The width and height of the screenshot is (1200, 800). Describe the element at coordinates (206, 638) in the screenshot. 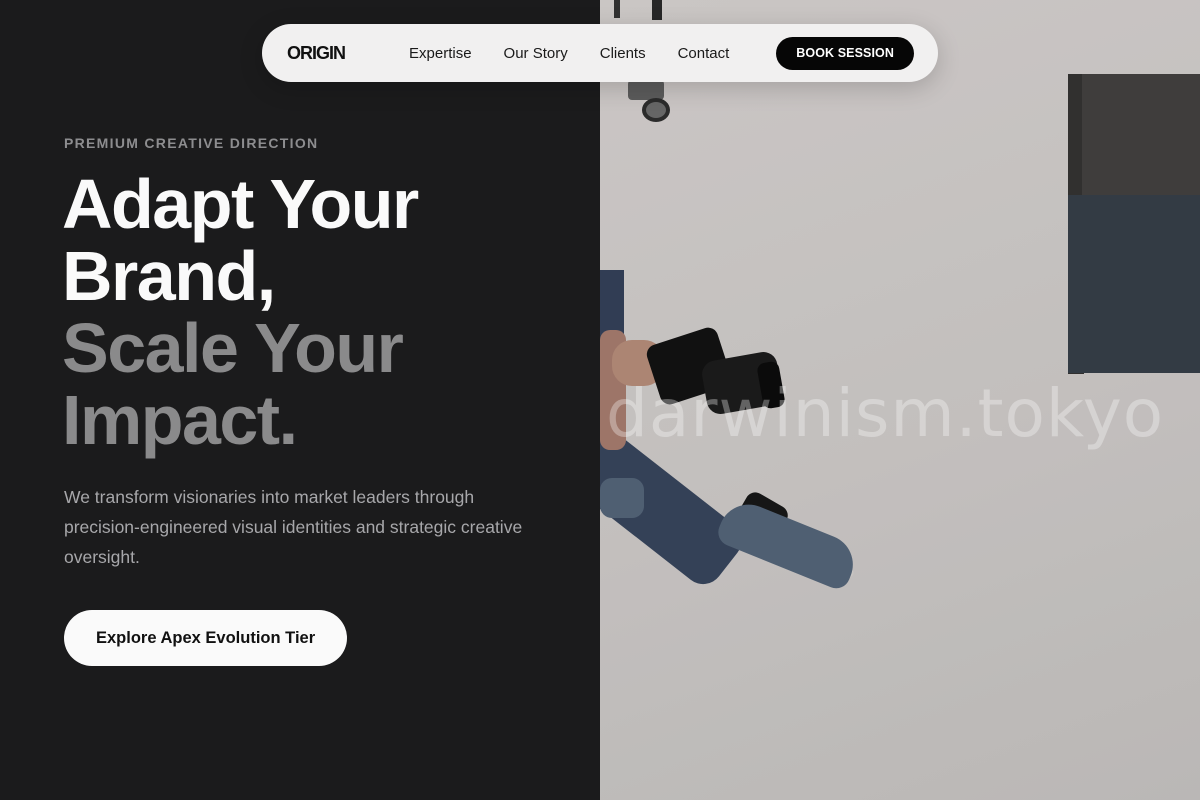

I see `explore-tier-button: Explore Apex Evolution Tier` at that location.